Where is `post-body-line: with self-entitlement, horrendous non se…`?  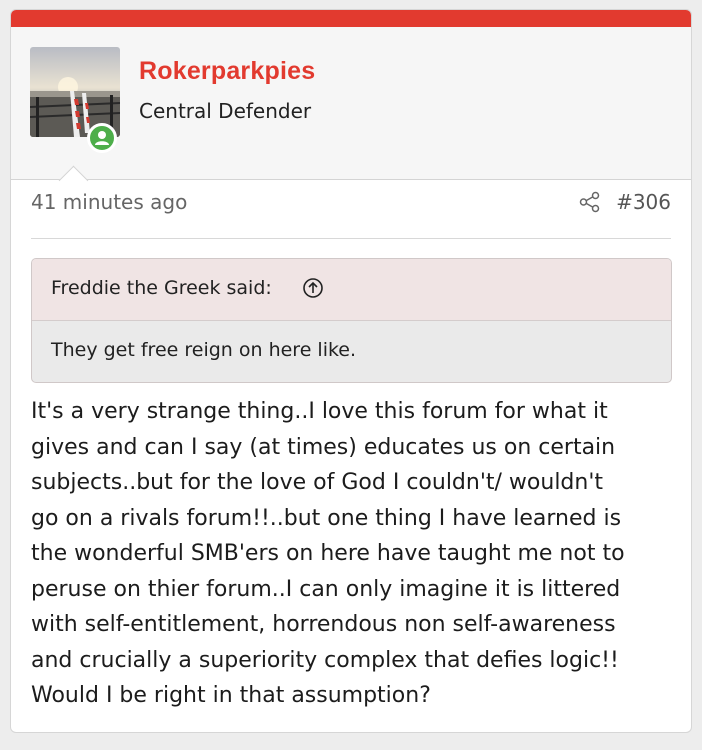
post-body-line: with self-entitlement, horrendous non se… is located at coordinates (323, 624).